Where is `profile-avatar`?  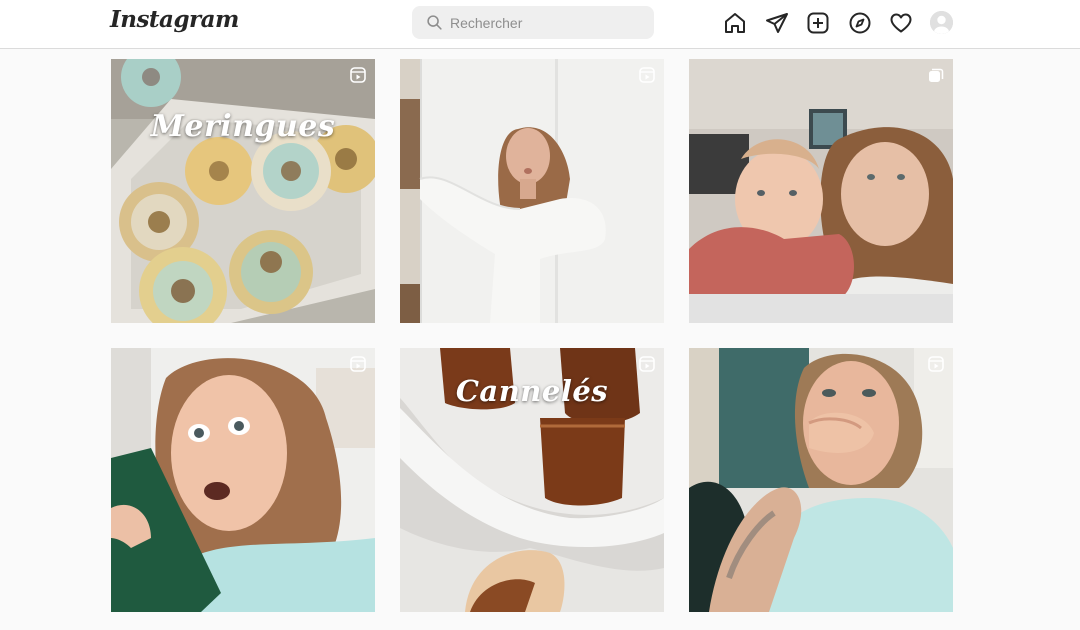
profile-avatar is located at coordinates (941, 22).